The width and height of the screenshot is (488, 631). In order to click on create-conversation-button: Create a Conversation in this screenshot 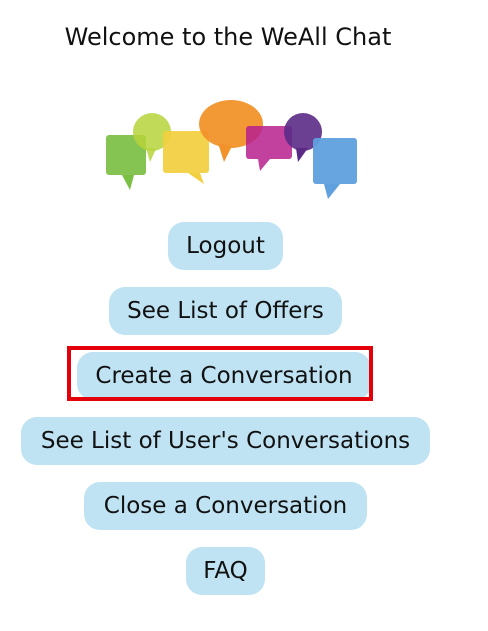, I will do `click(224, 376)`.